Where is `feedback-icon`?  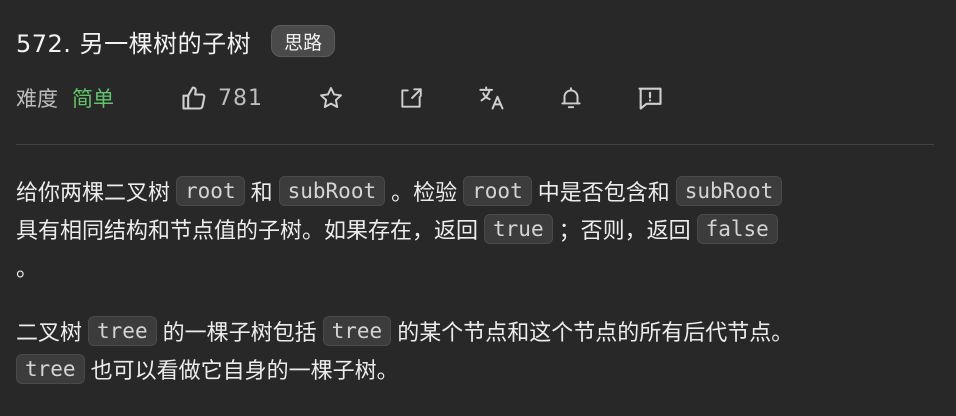 feedback-icon is located at coordinates (650, 98).